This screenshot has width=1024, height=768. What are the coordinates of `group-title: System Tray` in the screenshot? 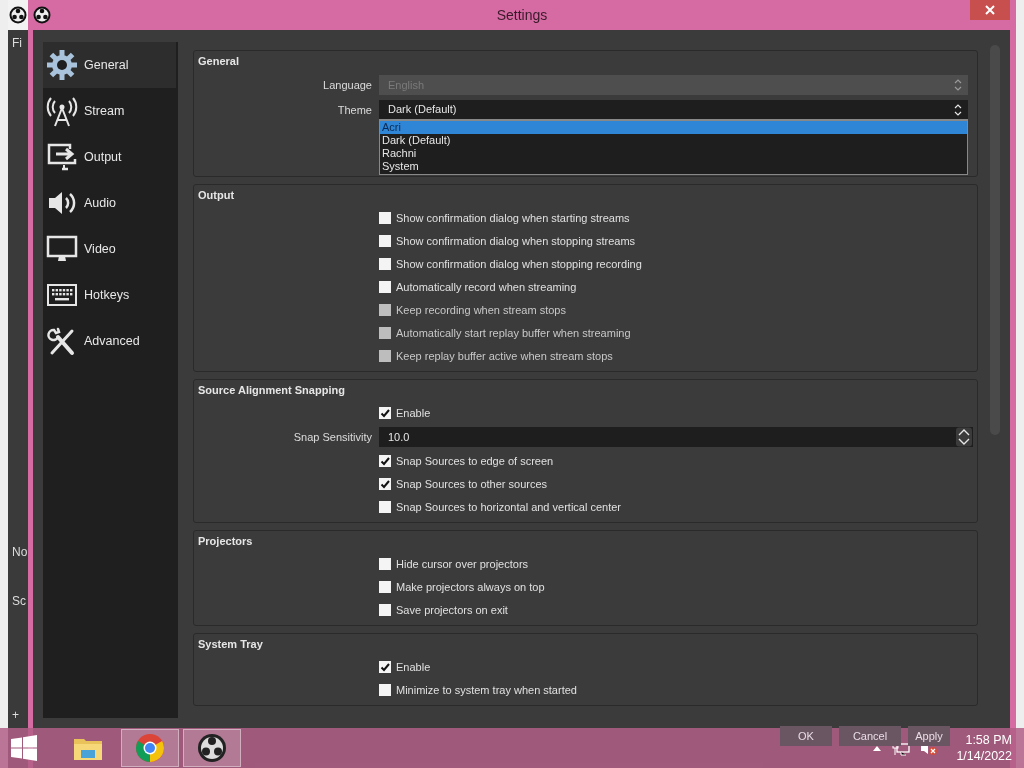 It's located at (231, 644).